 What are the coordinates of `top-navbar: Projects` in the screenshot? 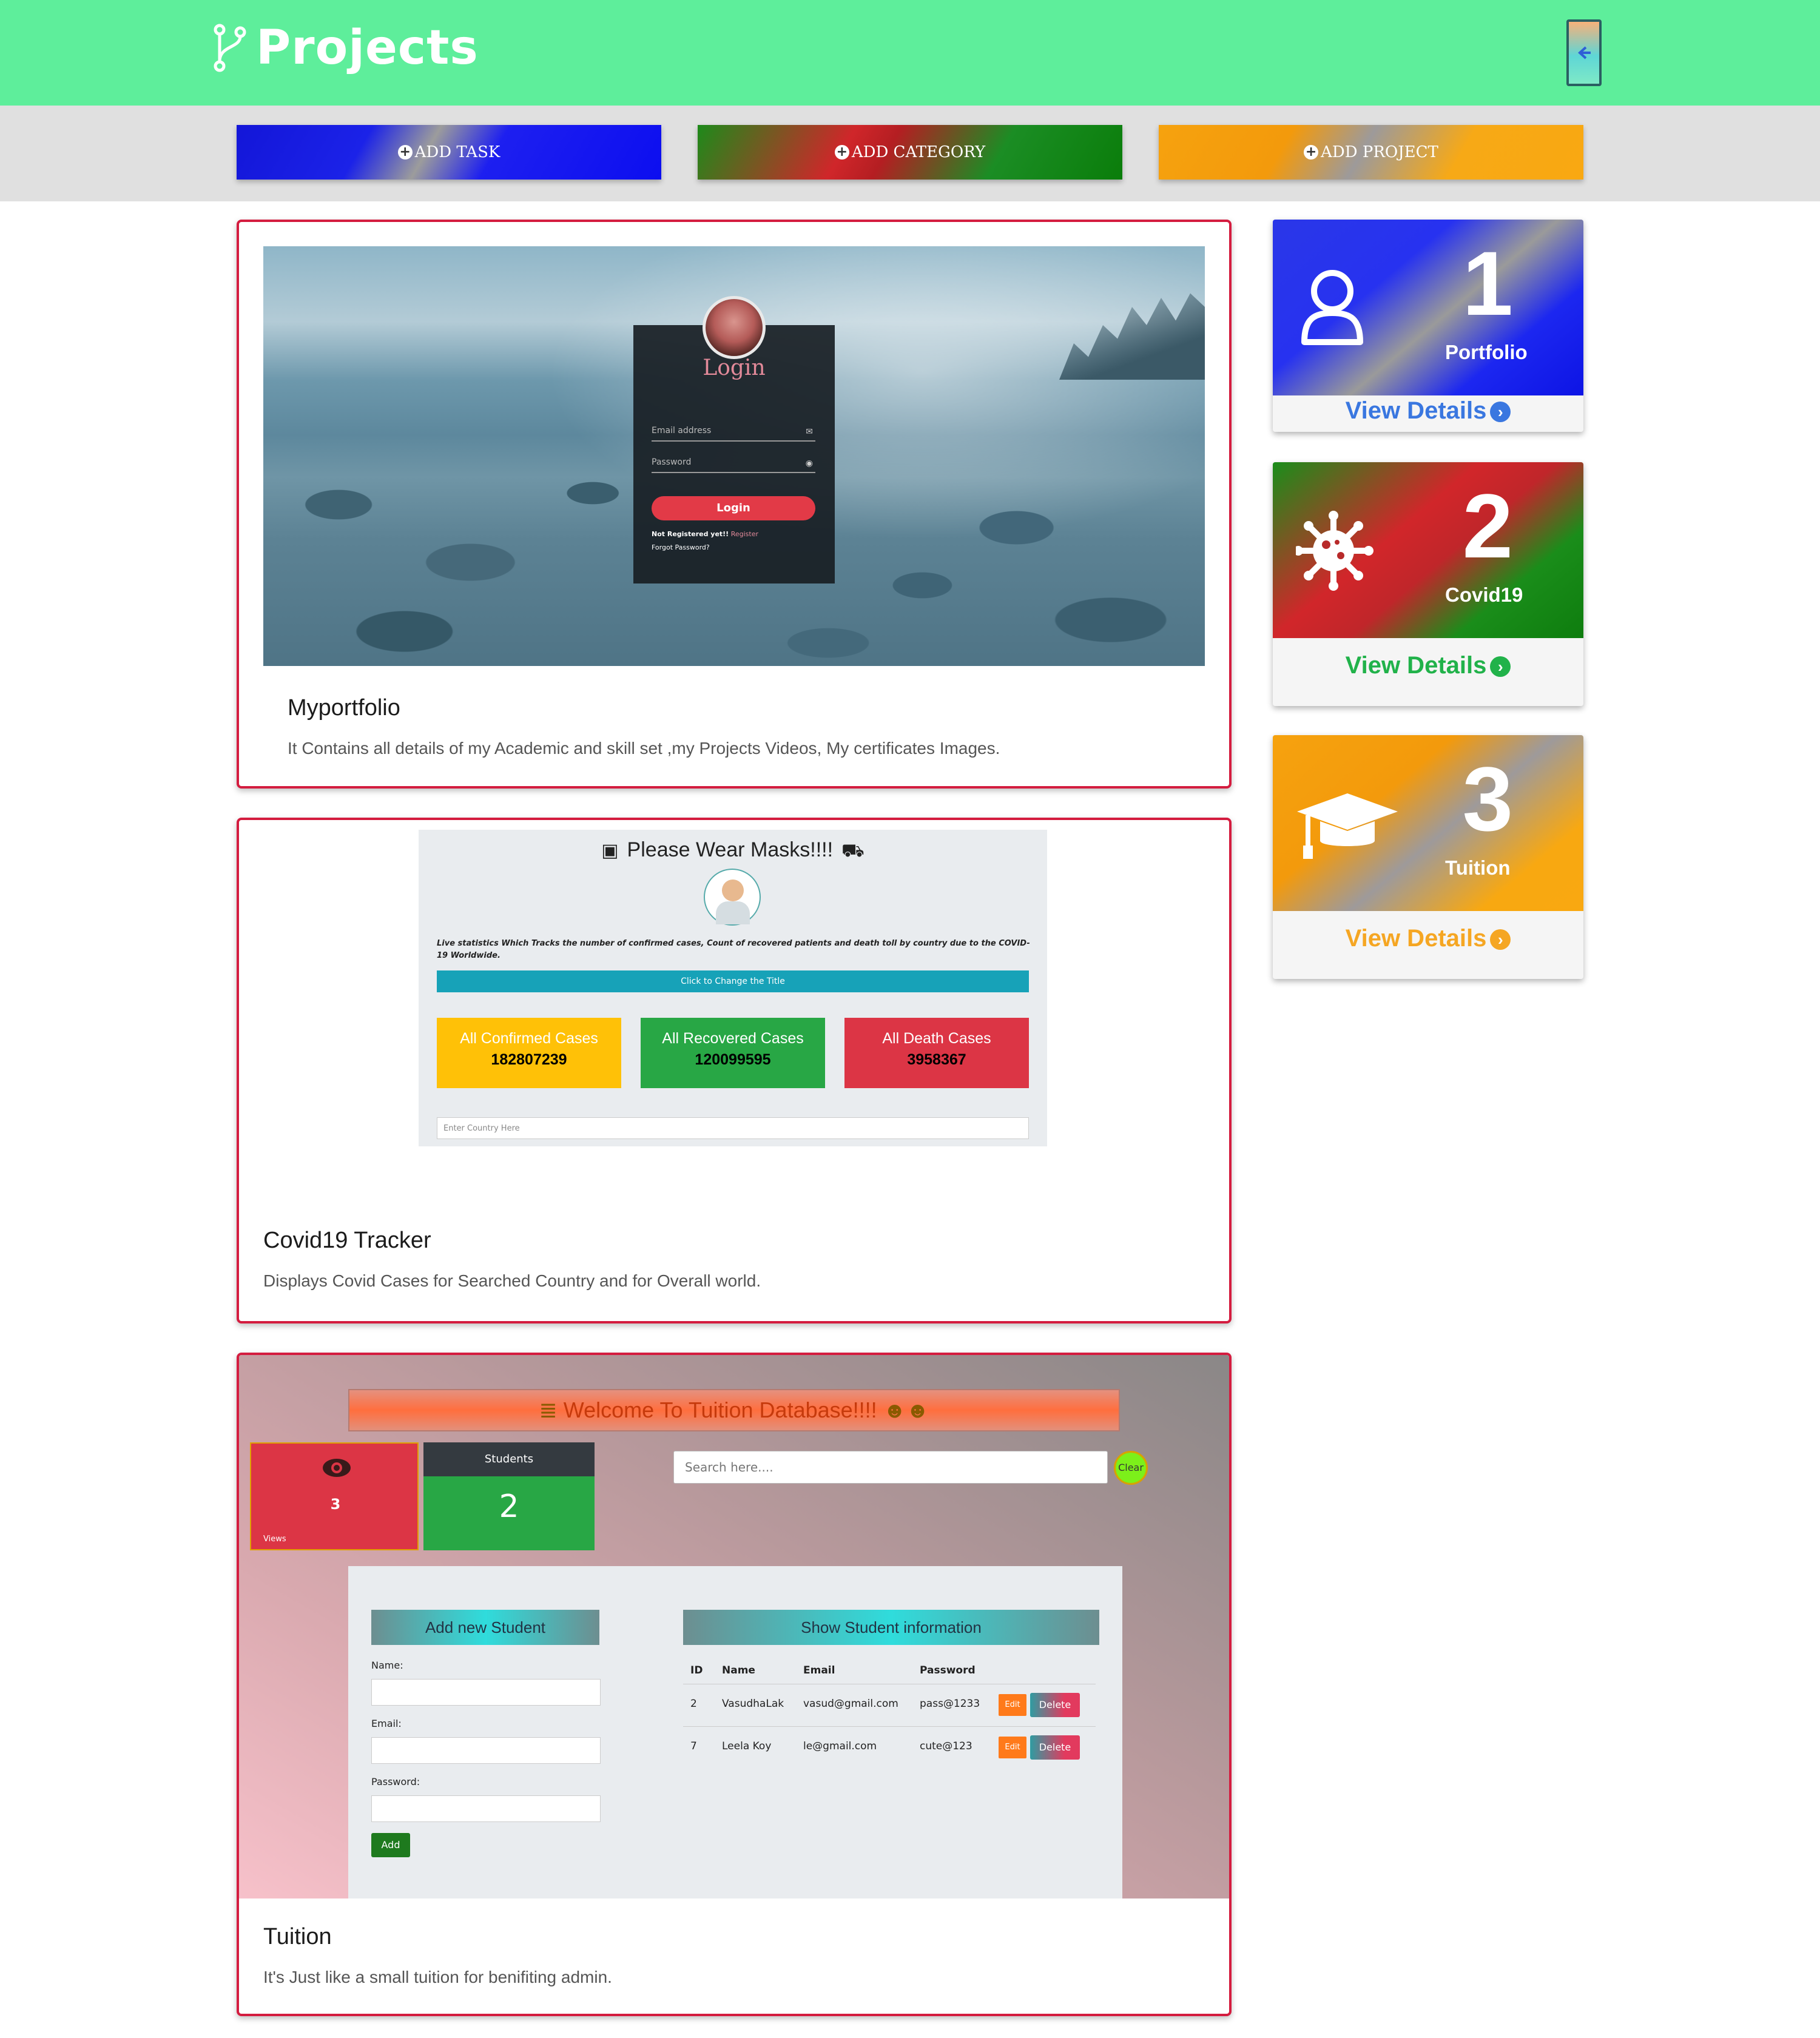 It's located at (910, 53).